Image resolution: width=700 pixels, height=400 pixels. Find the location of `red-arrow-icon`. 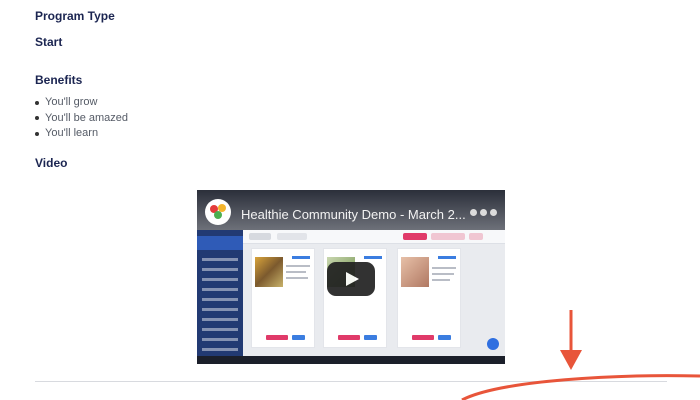

red-arrow-icon is located at coordinates (571, 340).